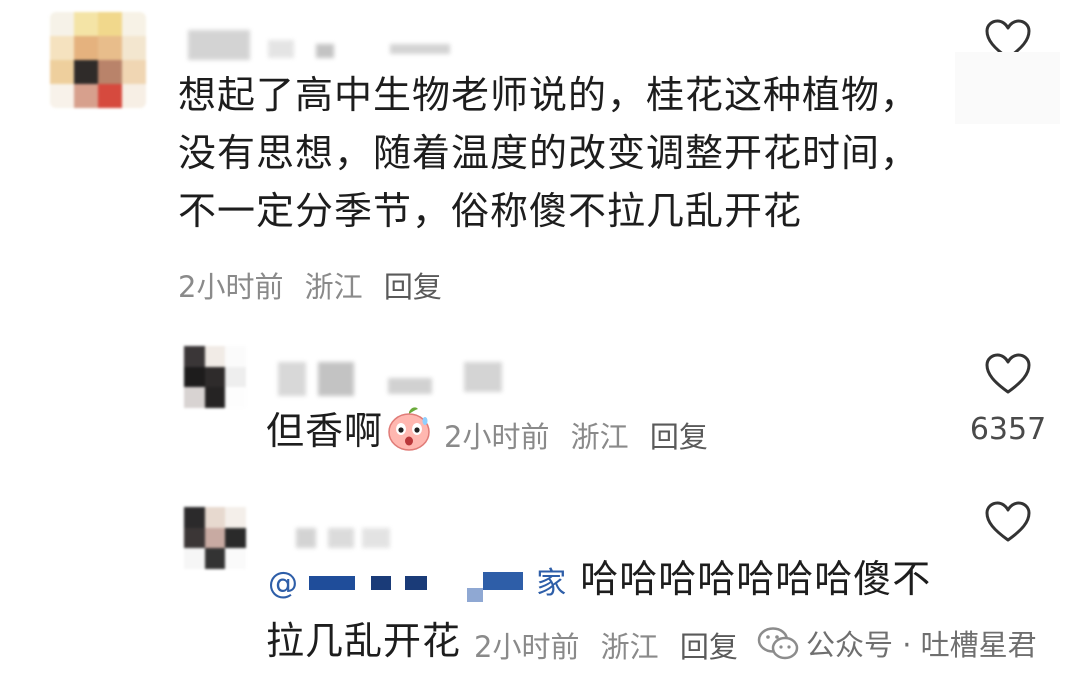 This screenshot has height=684, width=1080. Describe the element at coordinates (921, 645) in the screenshot. I see `watermark-text: 公众号 · 吐槽星君` at that location.